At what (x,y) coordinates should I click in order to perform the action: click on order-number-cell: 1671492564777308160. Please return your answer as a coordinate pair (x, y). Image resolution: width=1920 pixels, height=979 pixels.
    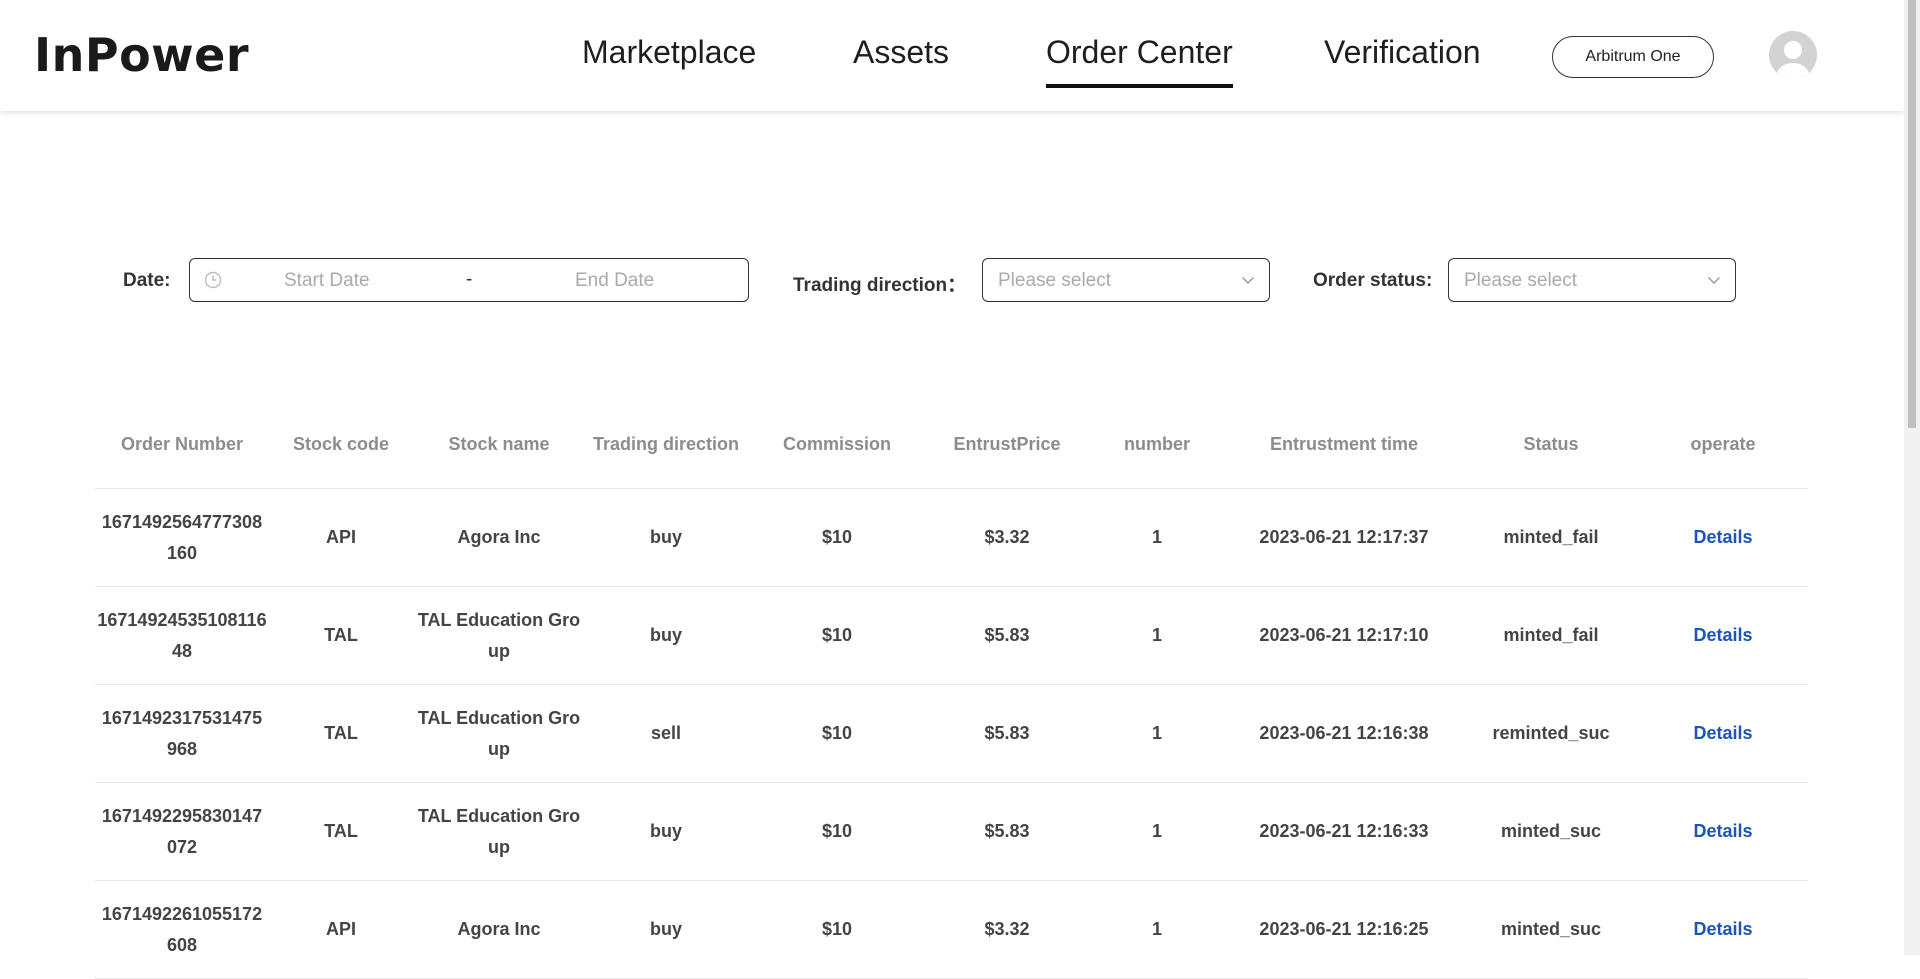
    Looking at the image, I should click on (182, 537).